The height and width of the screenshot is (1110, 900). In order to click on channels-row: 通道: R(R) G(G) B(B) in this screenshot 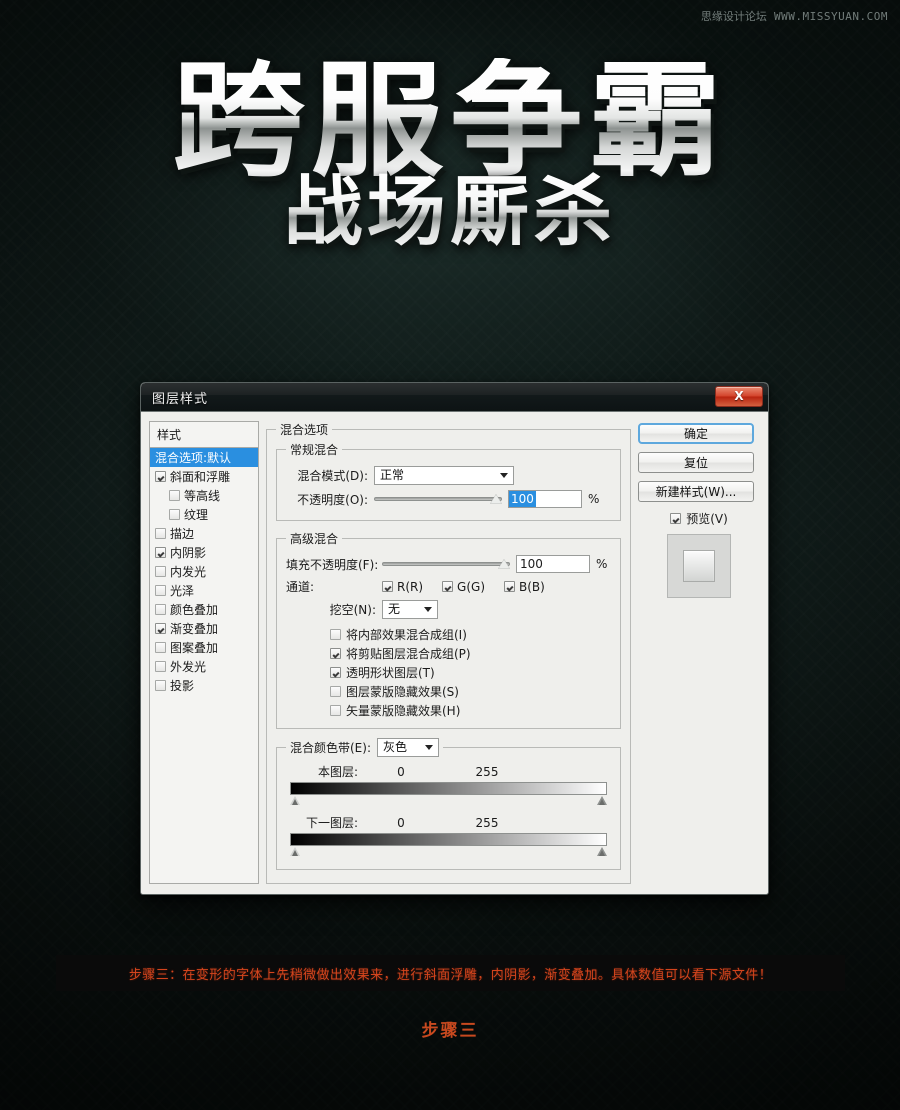, I will do `click(448, 586)`.